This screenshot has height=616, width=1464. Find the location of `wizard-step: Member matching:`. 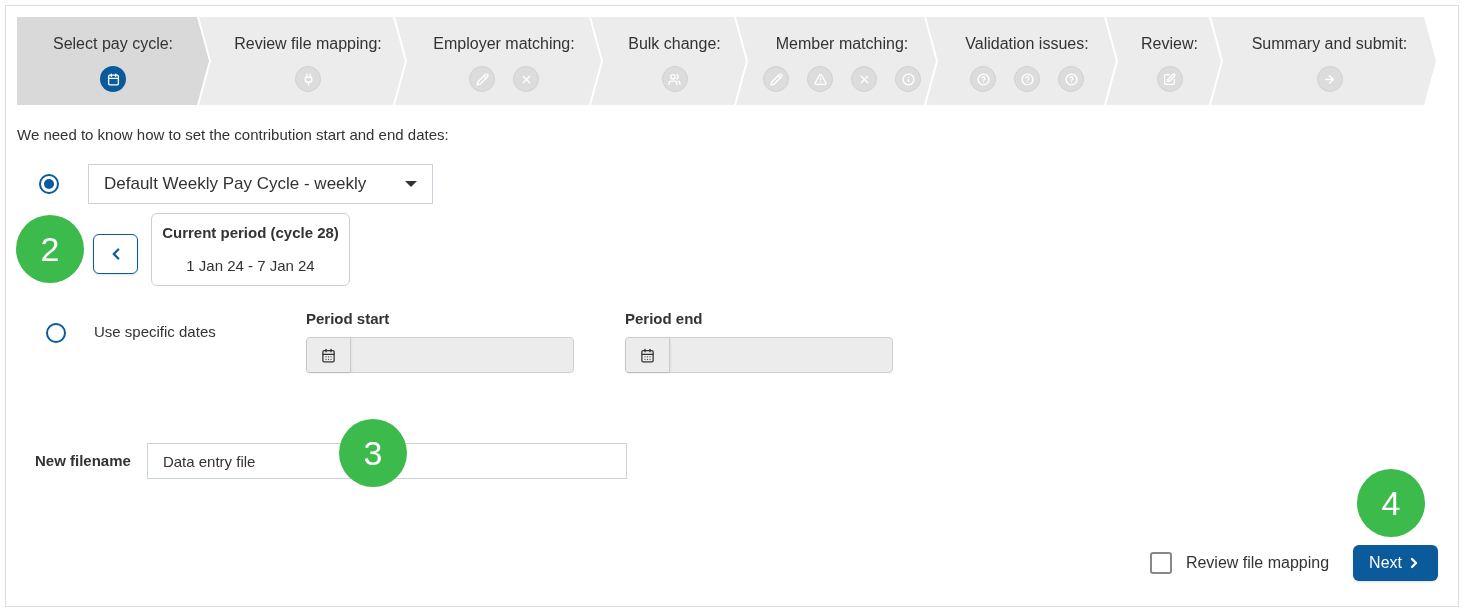

wizard-step: Member matching: is located at coordinates (836, 61).